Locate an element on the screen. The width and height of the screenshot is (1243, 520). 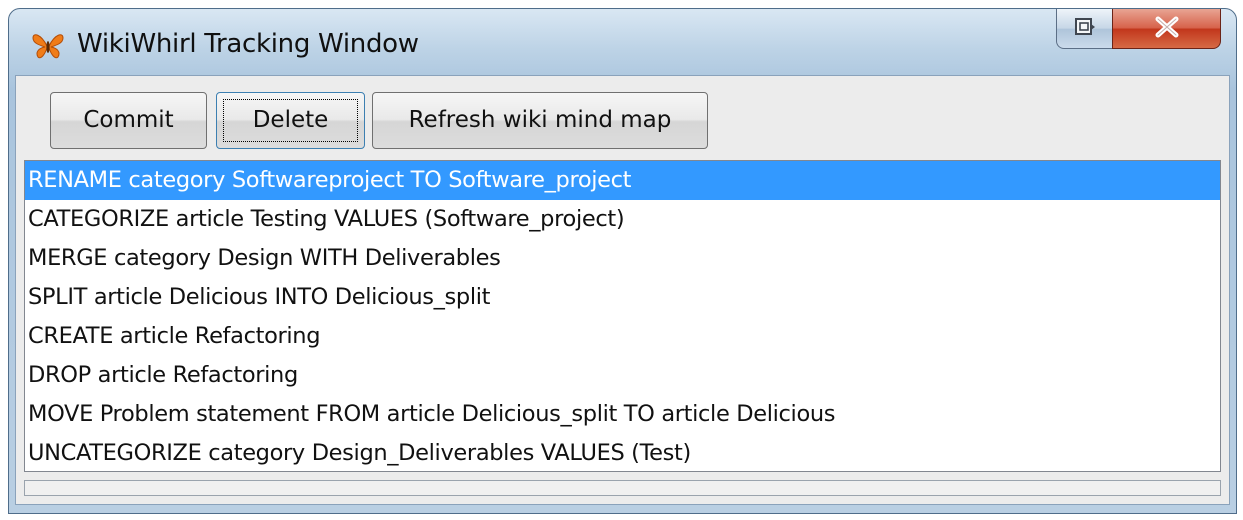
commit-button-label: Commit is located at coordinates (128, 119).